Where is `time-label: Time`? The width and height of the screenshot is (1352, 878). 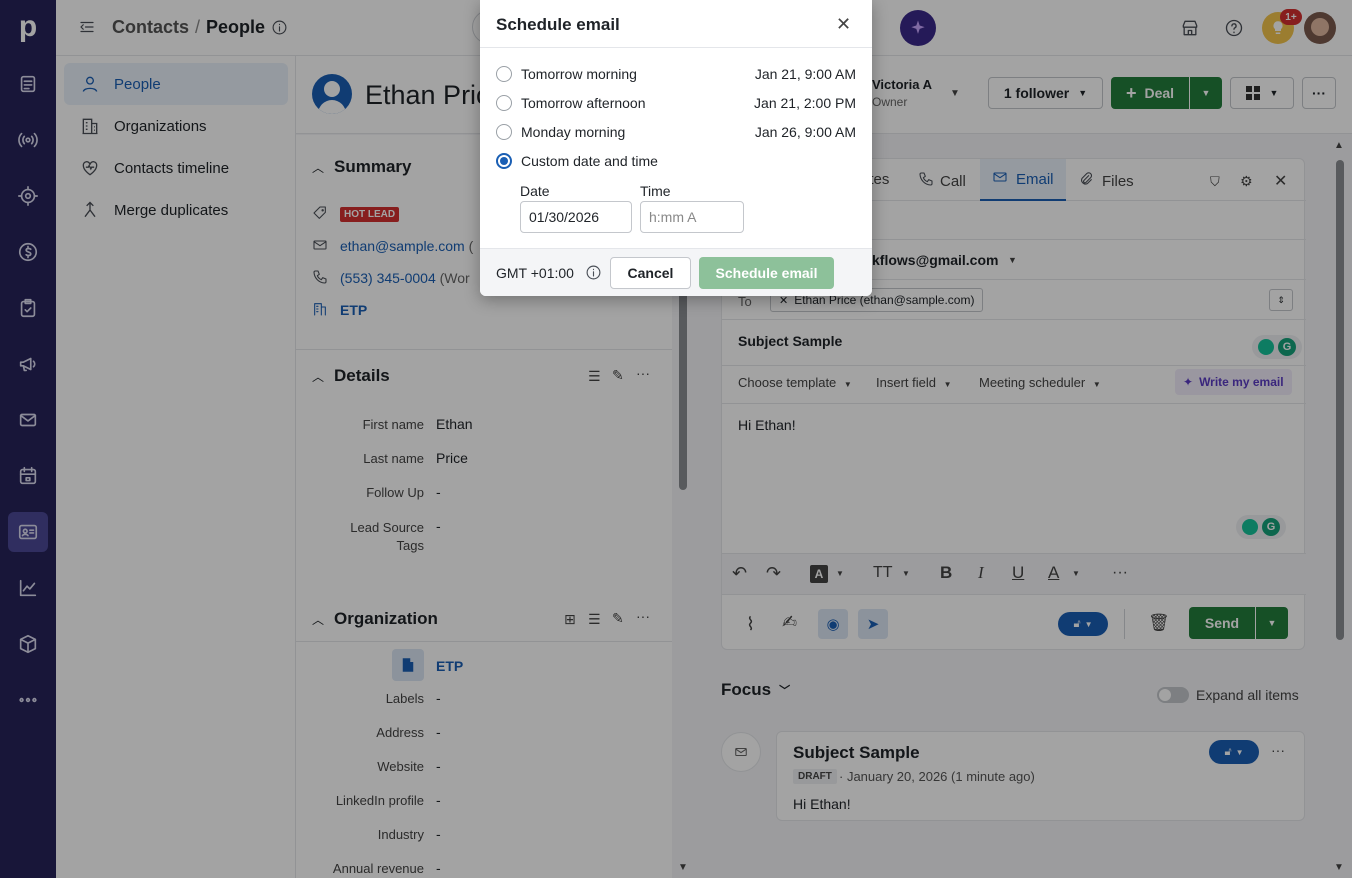 time-label: Time is located at coordinates (655, 191).